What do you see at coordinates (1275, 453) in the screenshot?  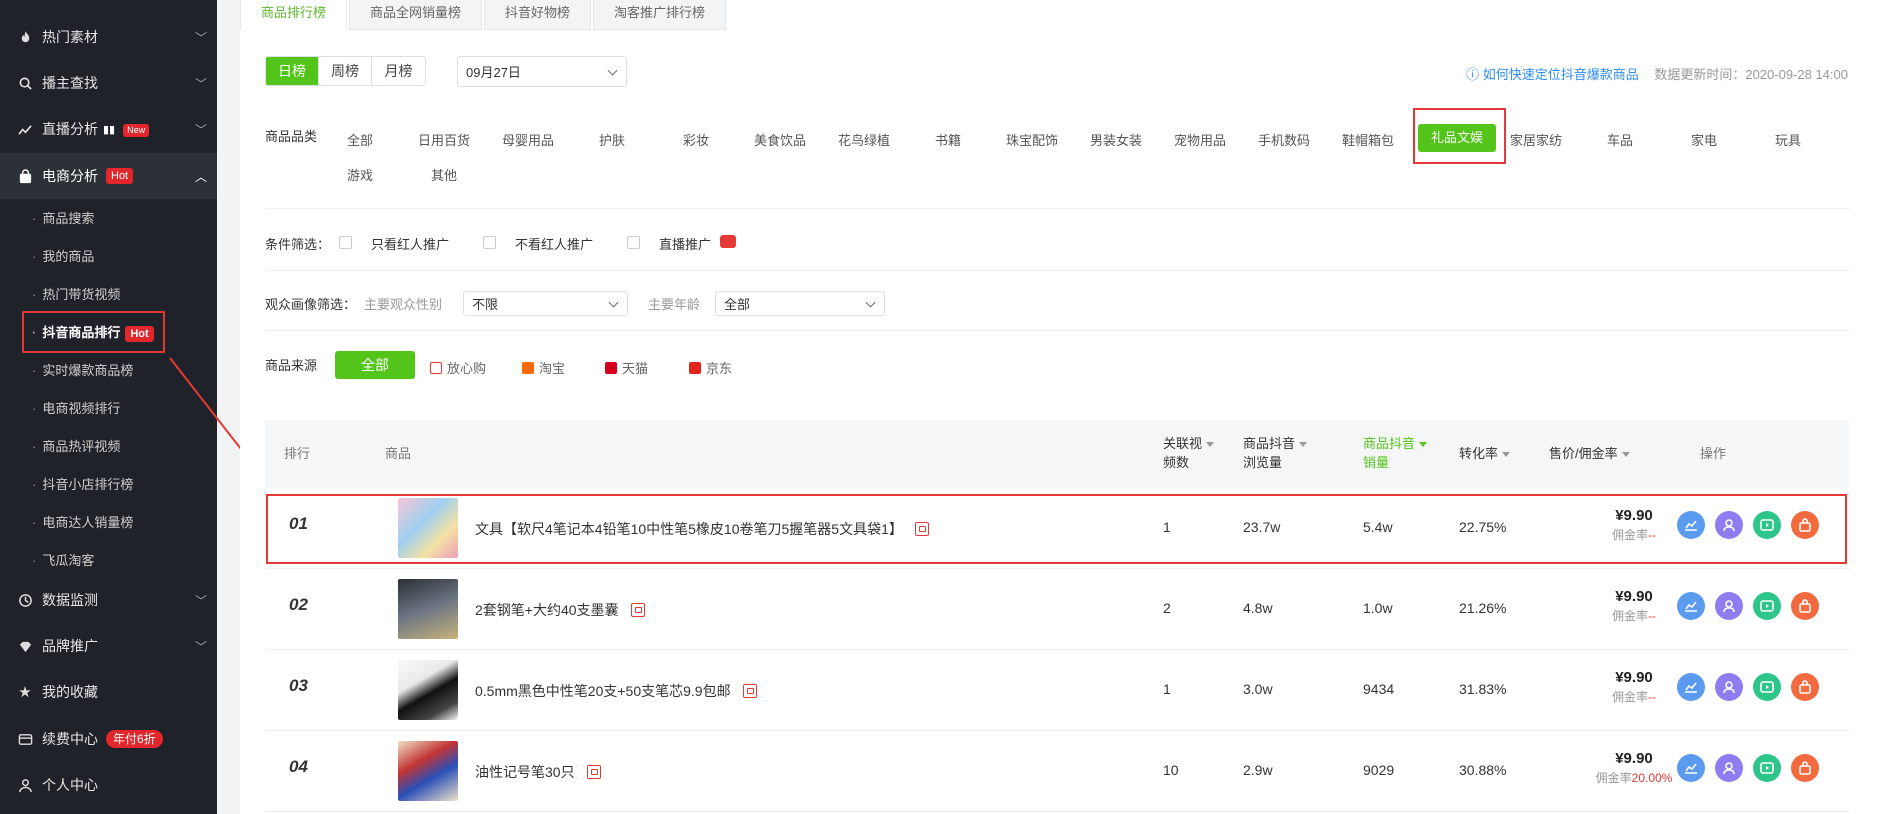 I see `header-views: 商品抖音 浏览量` at bounding box center [1275, 453].